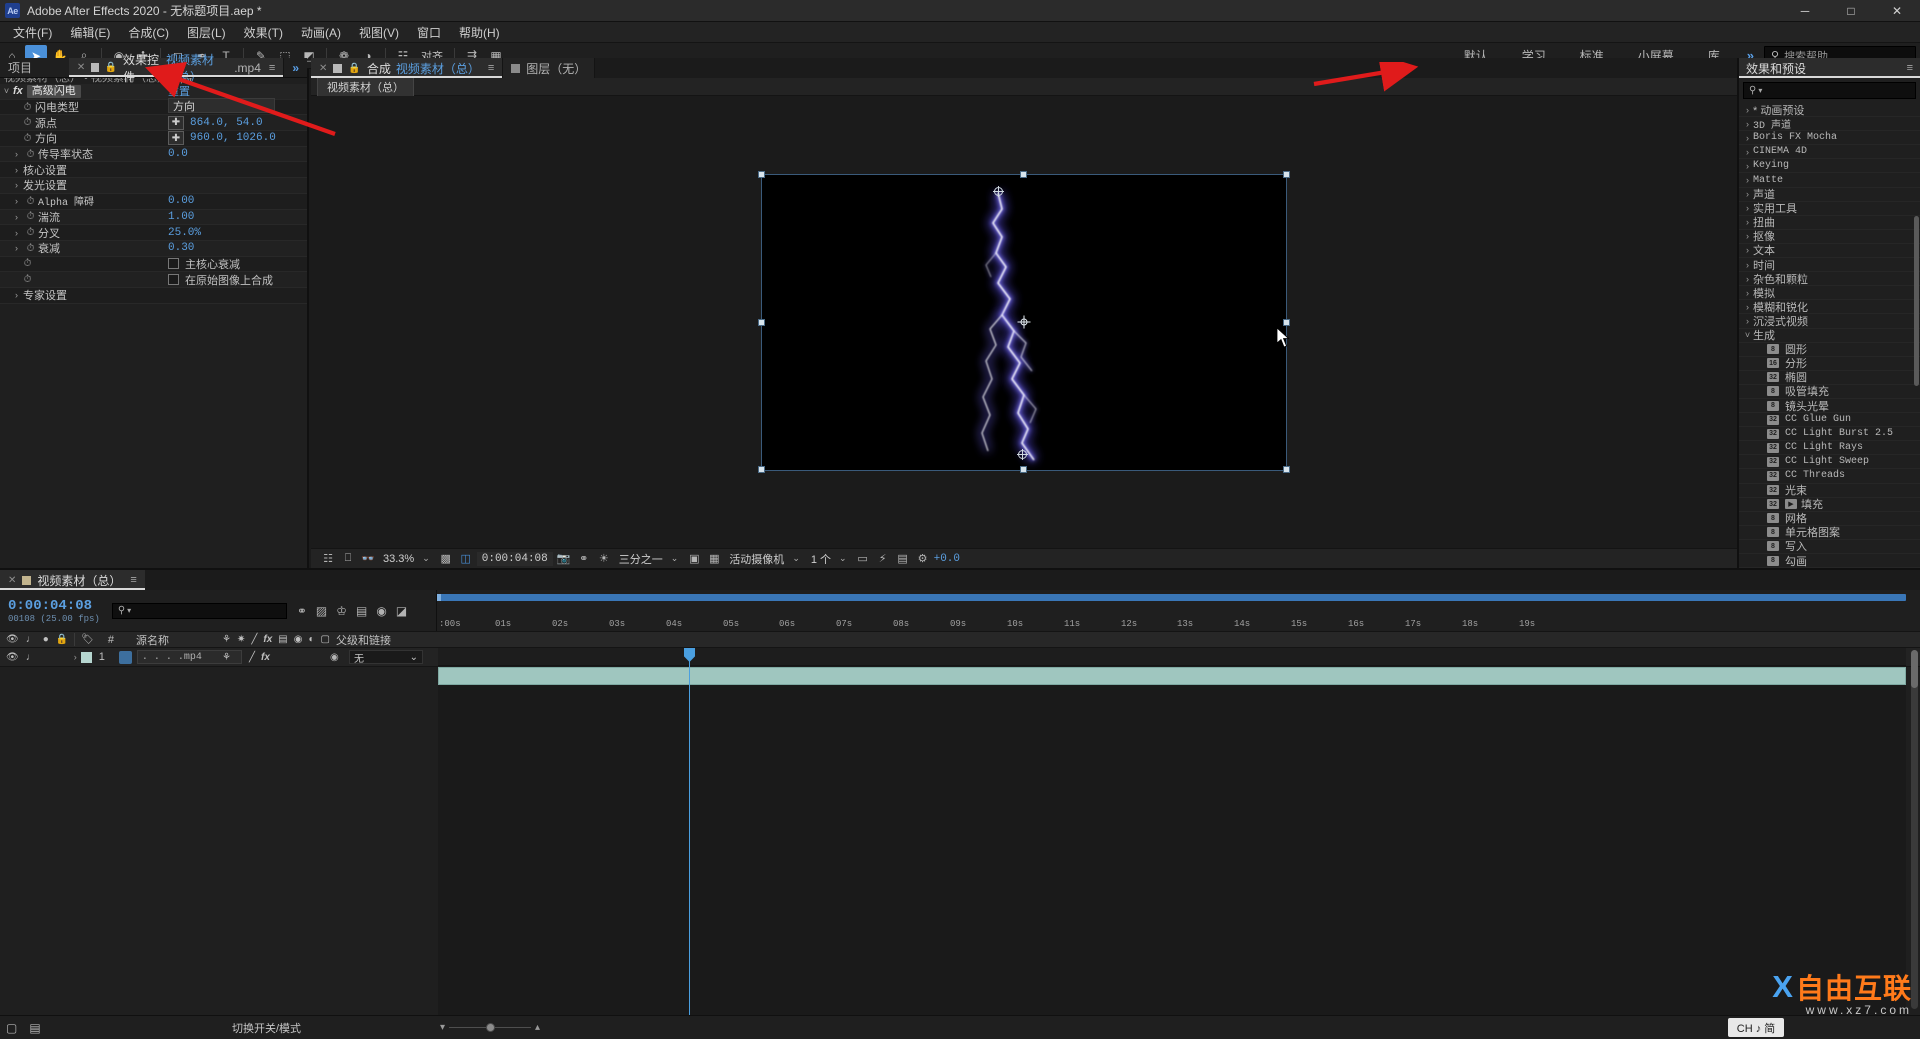 Image resolution: width=1920 pixels, height=1039 pixels. Describe the element at coordinates (153, 248) in the screenshot. I see `property-row-decay: › ⏱ 衰减 0.30` at that location.